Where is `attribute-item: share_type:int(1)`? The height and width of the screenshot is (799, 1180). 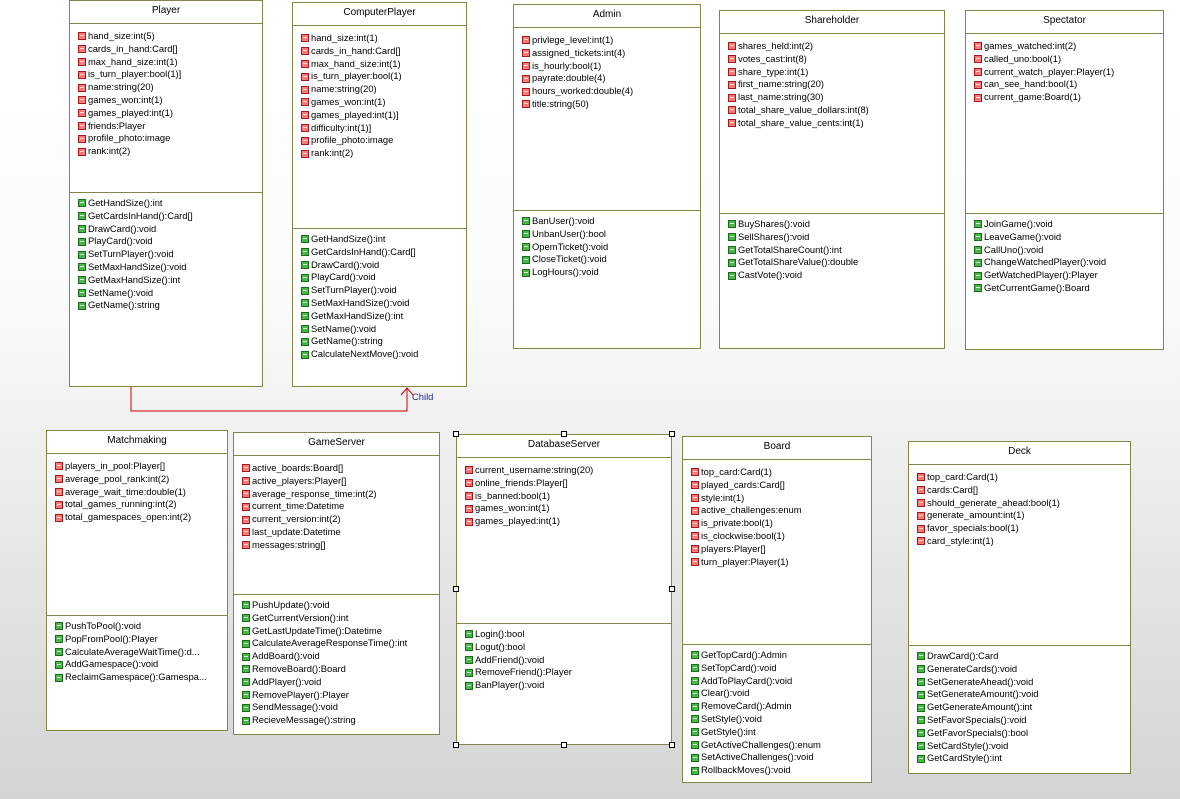
attribute-item: share_type:int(1) is located at coordinates (836, 72).